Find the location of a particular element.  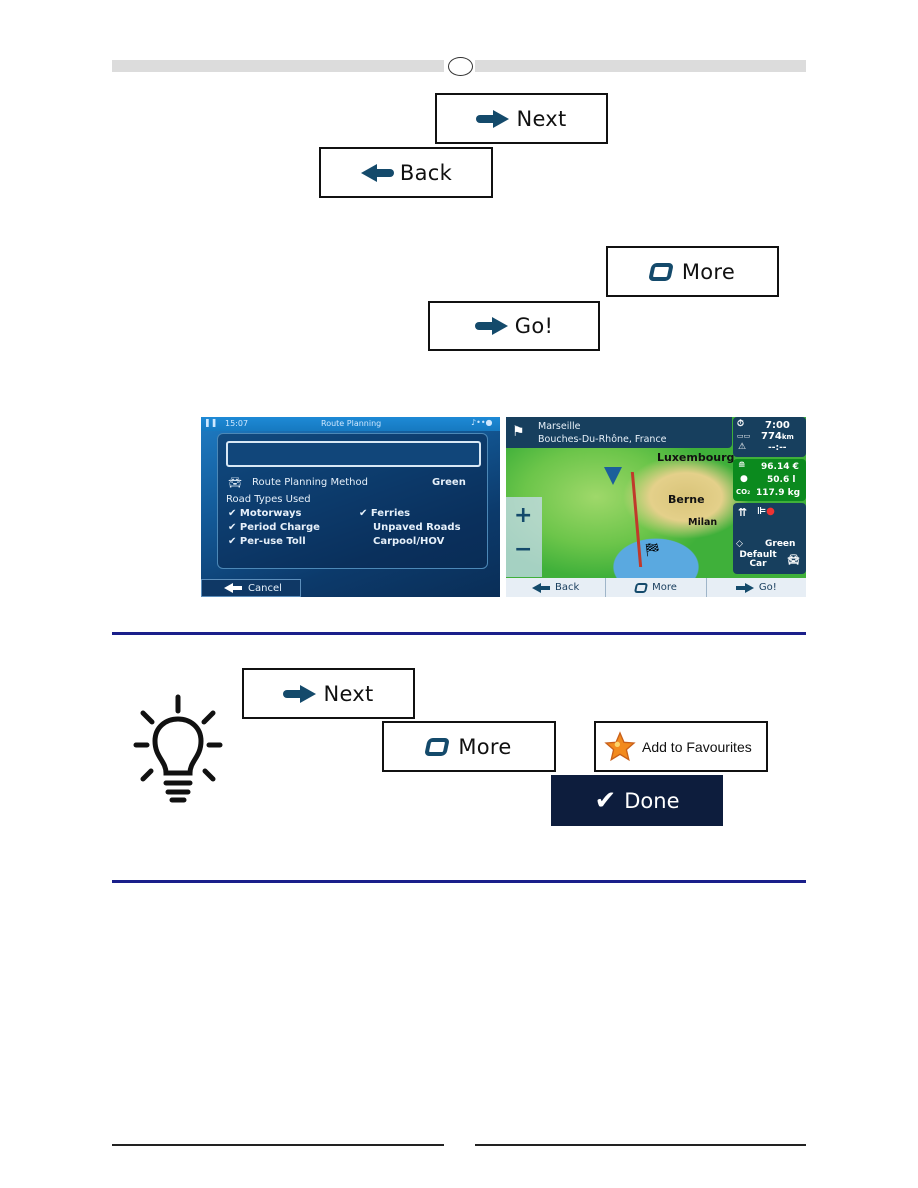

motorway-icon: ⇈ is located at coordinates (743, 512).